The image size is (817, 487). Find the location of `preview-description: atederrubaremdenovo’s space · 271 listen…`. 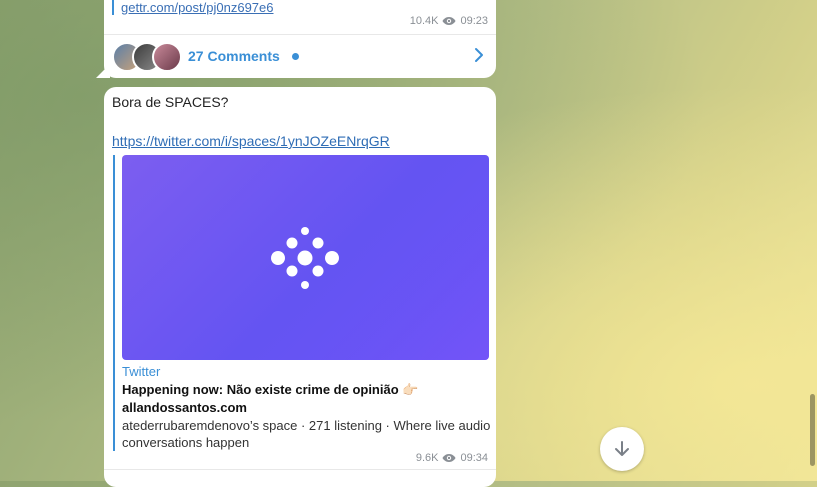

preview-description: atederrubaremdenovo’s space · 271 listen… is located at coordinates (306, 434).